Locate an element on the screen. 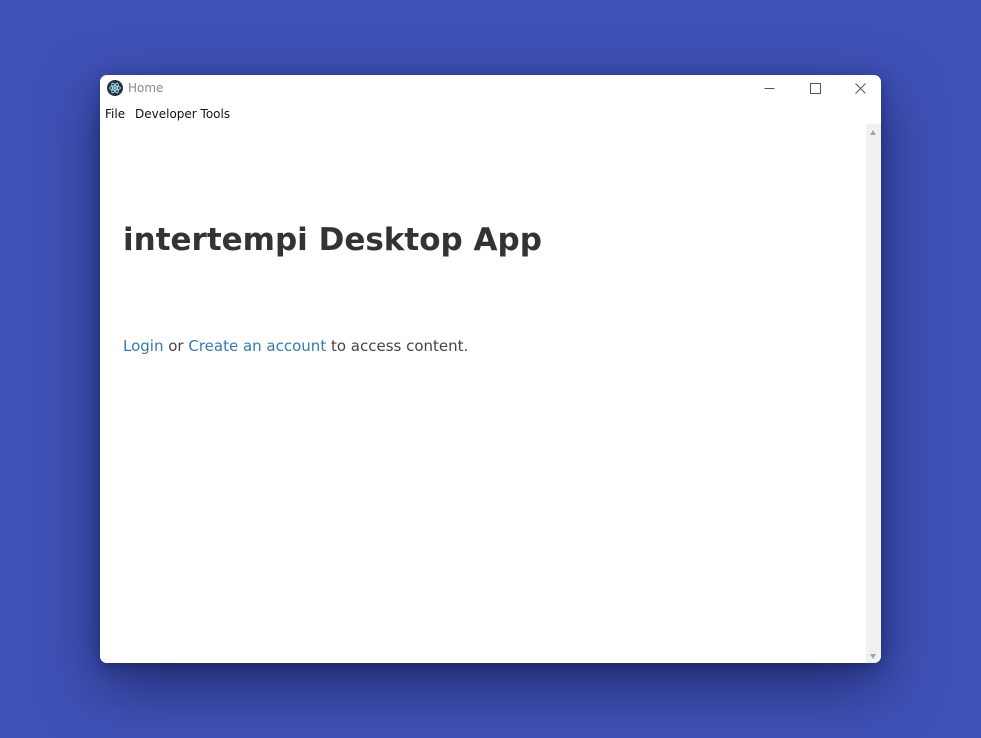  access-suffix-text: to access content. is located at coordinates (397, 346).